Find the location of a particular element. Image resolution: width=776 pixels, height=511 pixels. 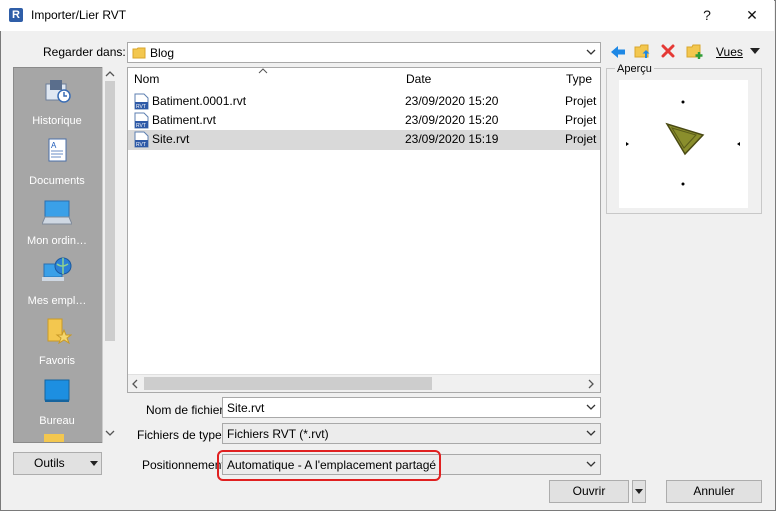

tools-button: Outils is located at coordinates (57, 463).